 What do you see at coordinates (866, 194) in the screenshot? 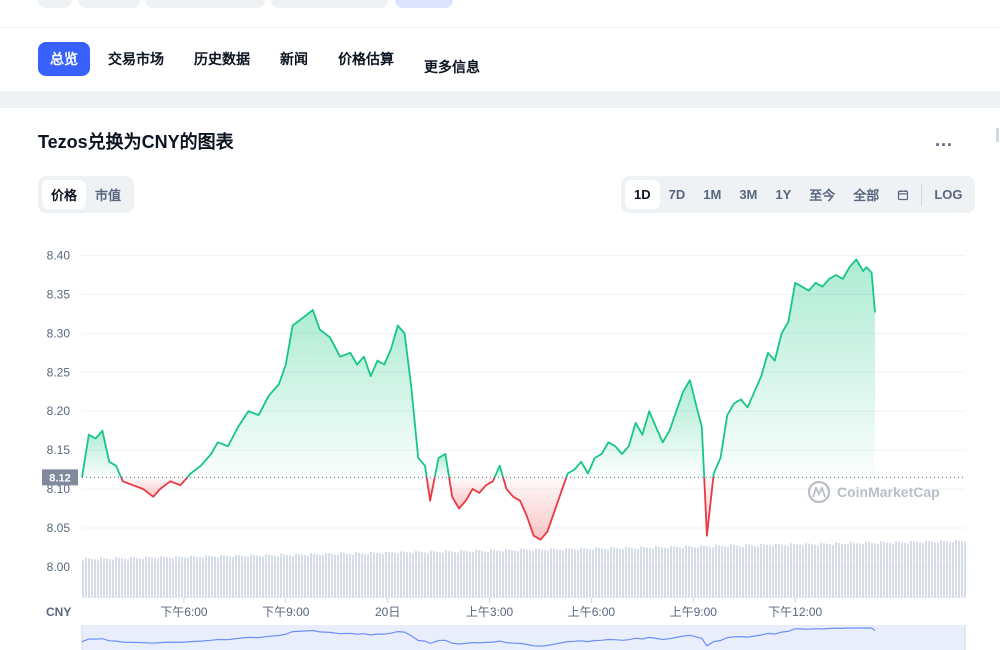
I see `range-all: 全部` at bounding box center [866, 194].